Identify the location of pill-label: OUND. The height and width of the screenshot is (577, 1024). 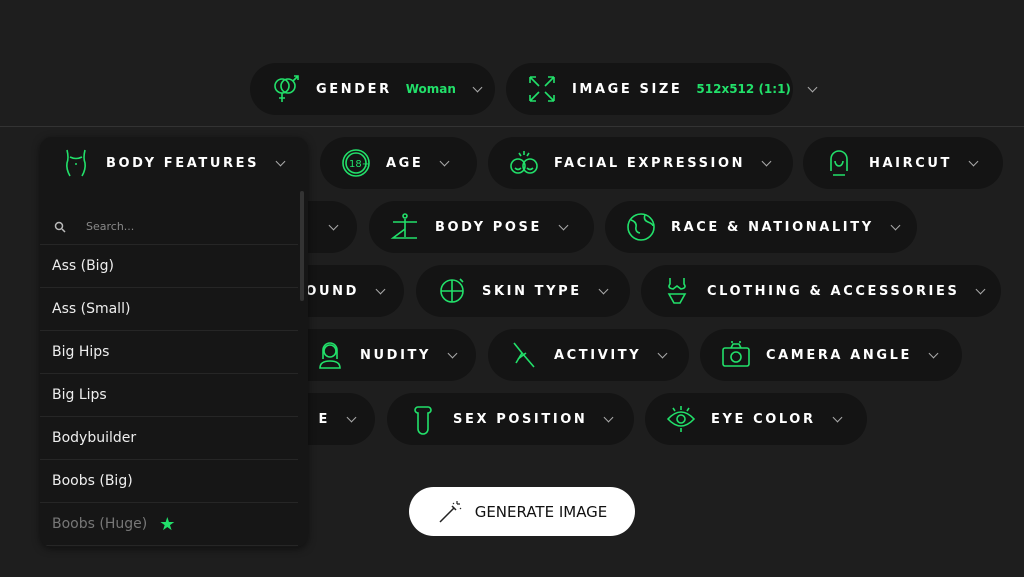
(332, 291).